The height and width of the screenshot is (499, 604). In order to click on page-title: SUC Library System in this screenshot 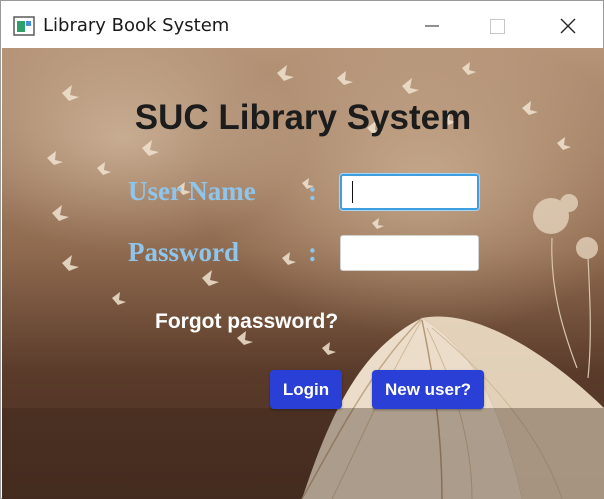, I will do `click(303, 117)`.